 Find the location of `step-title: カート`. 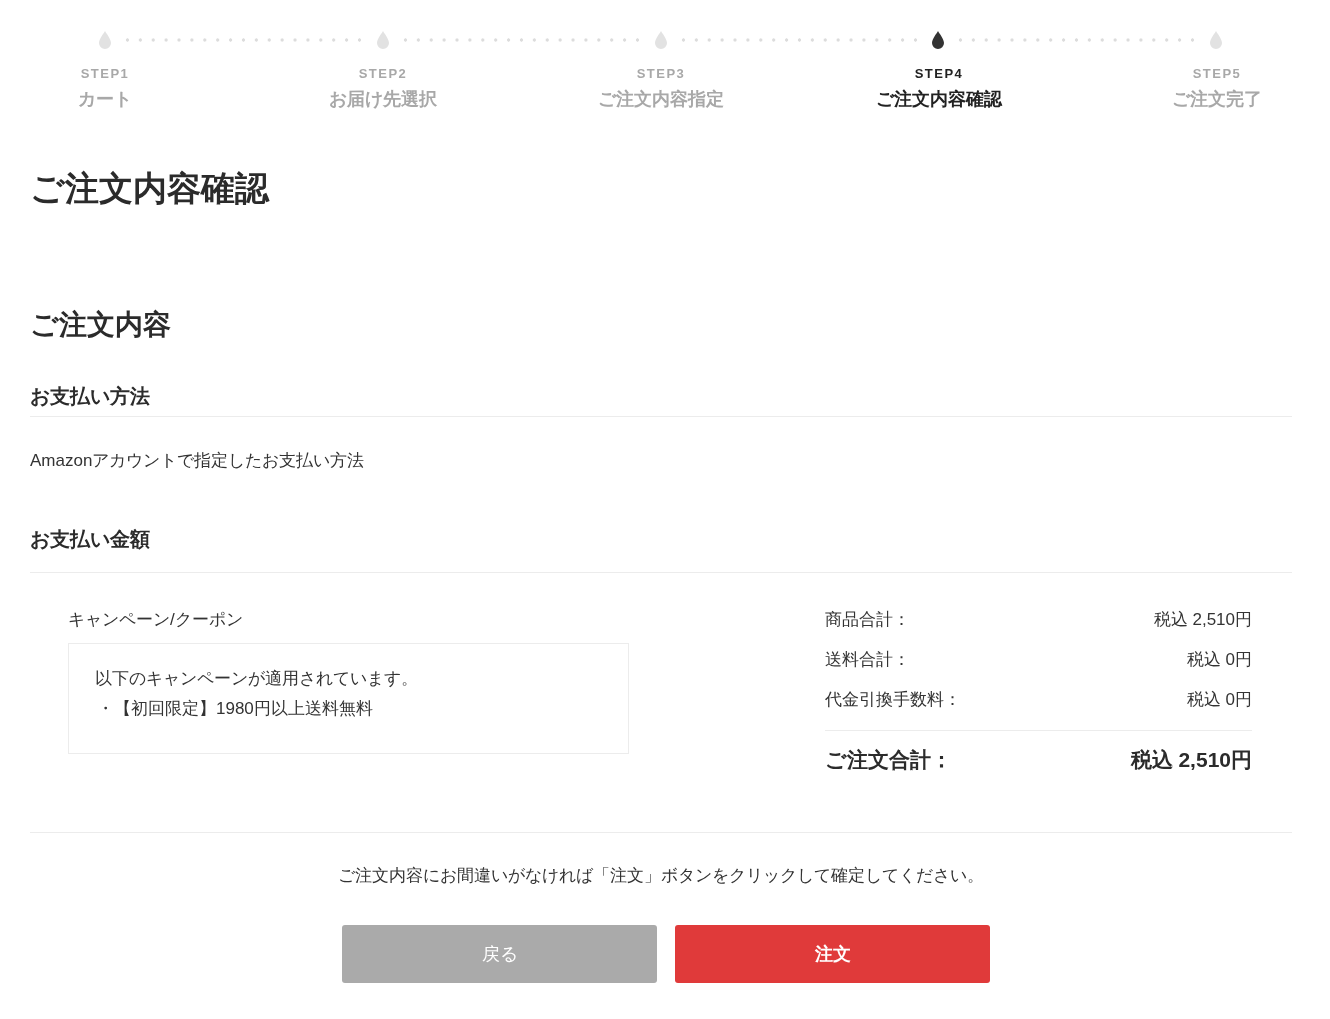

step-title: カート is located at coordinates (105, 99).